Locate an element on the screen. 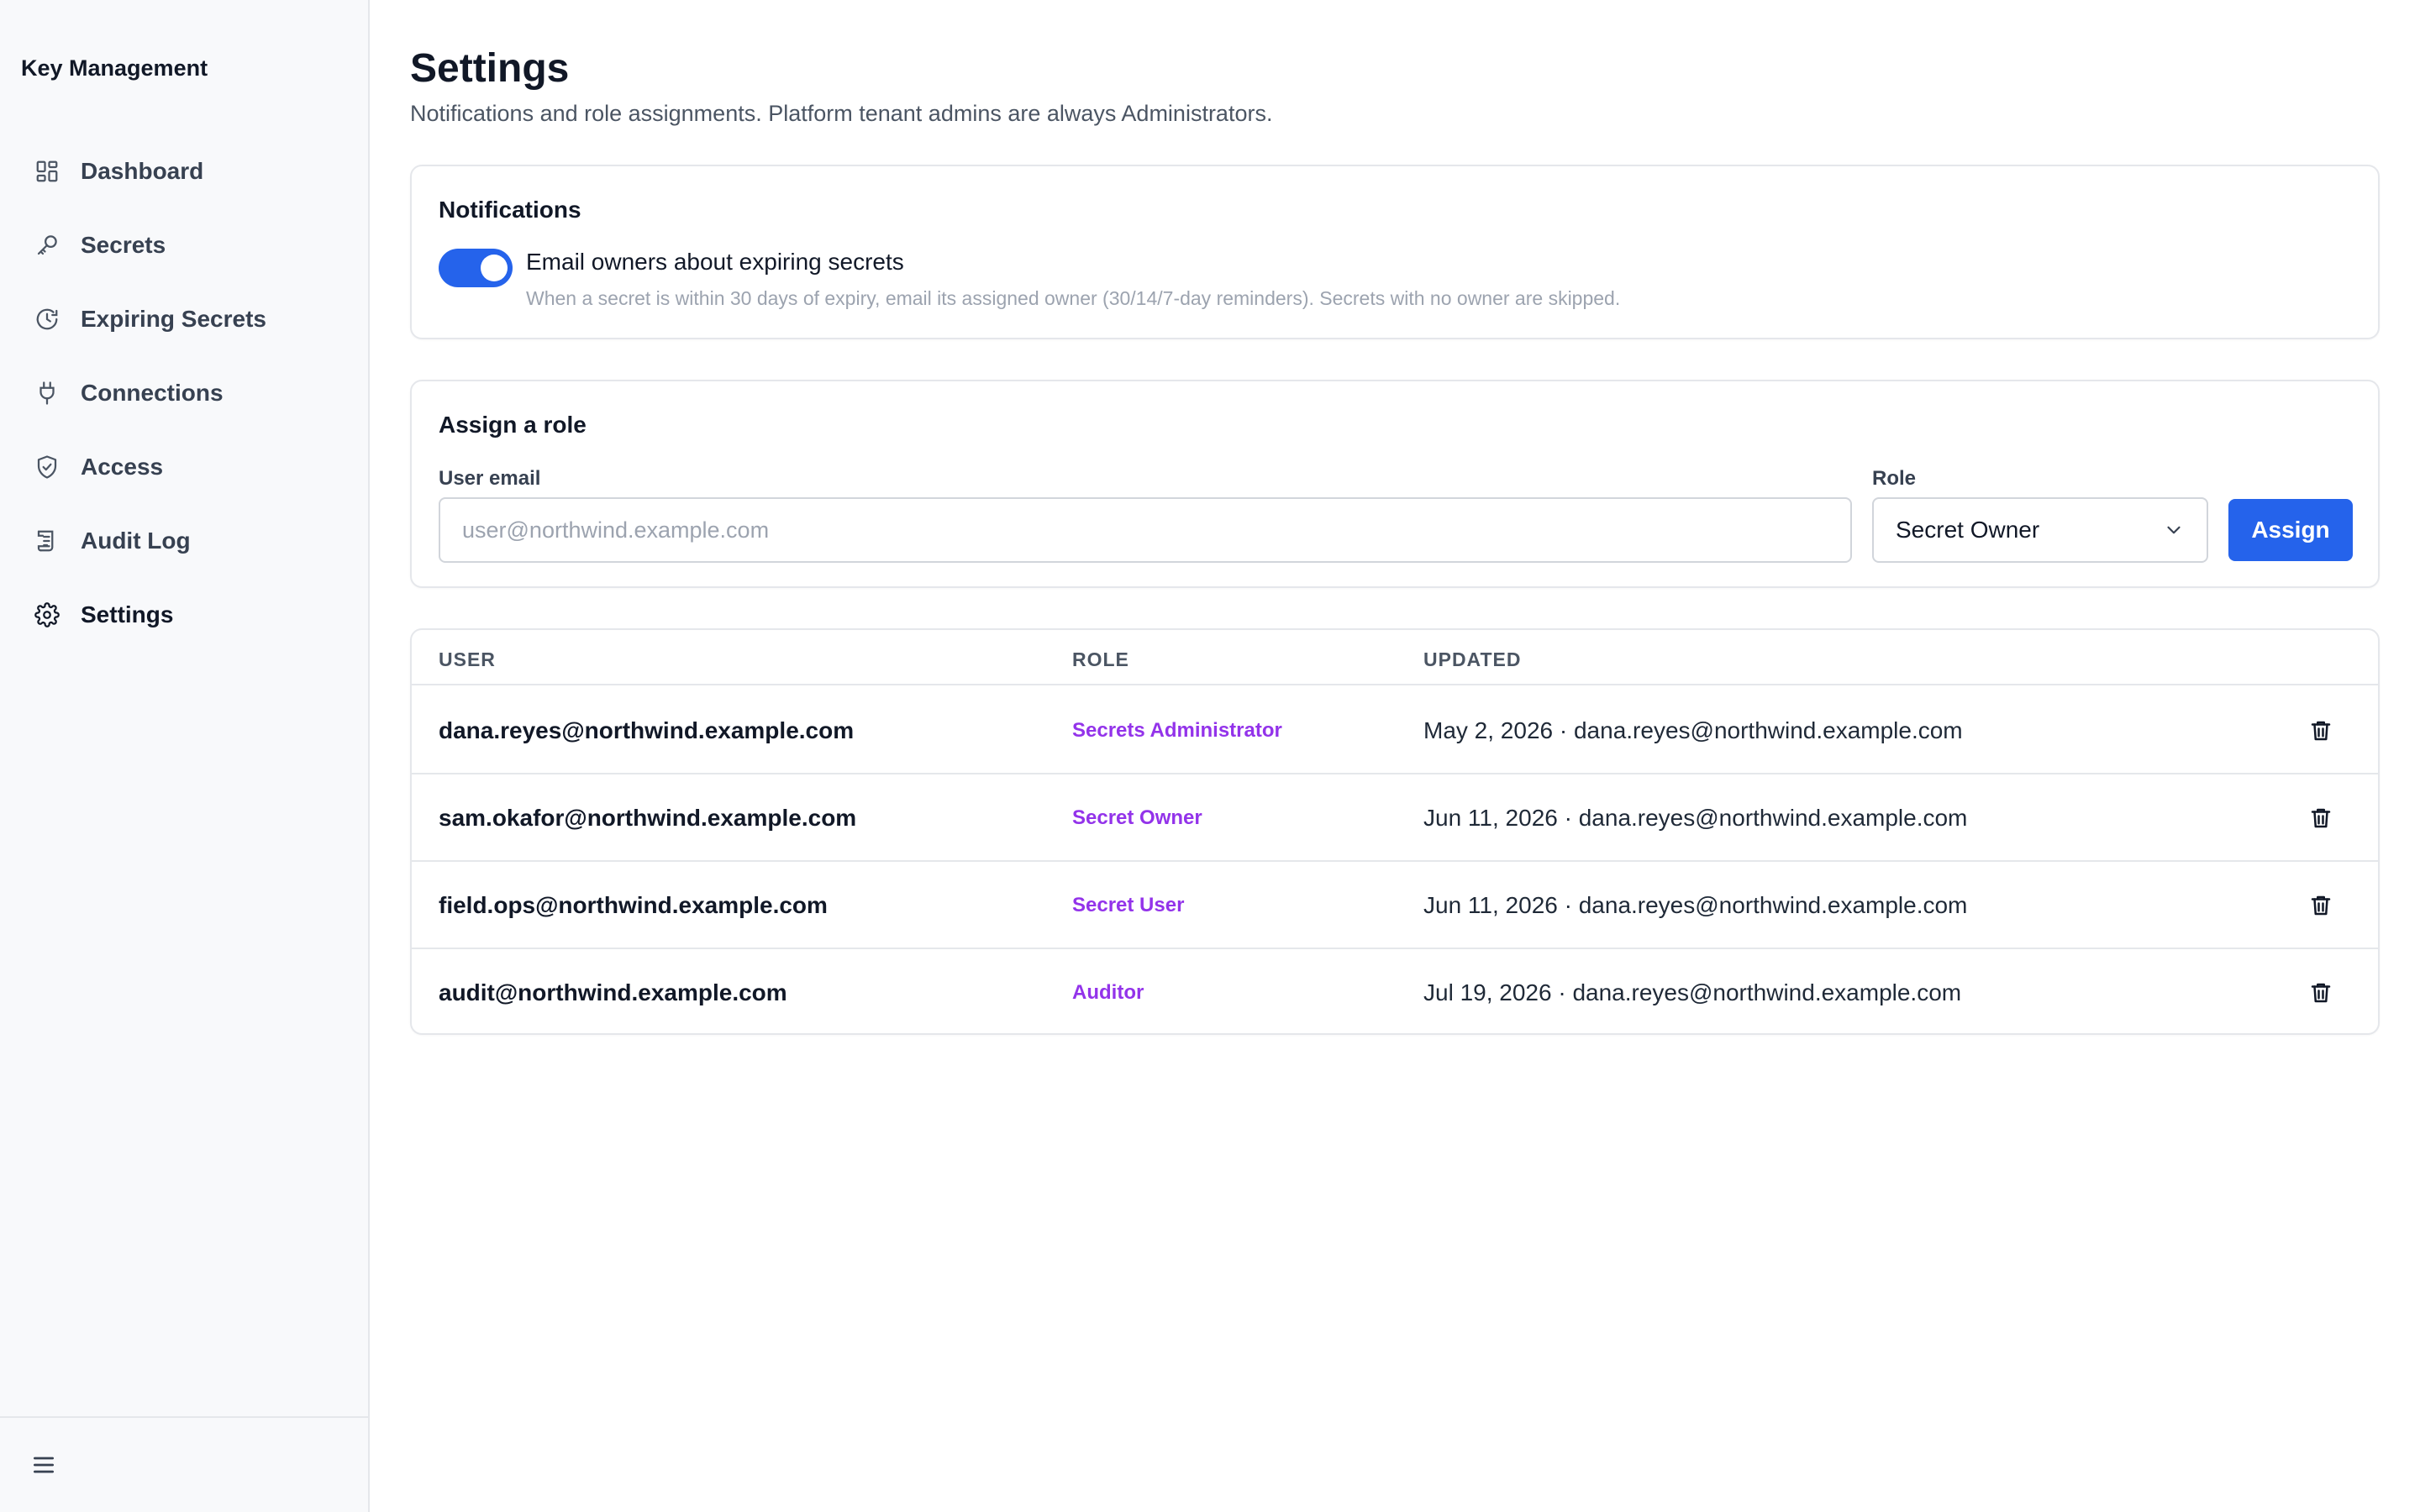 The width and height of the screenshot is (2420, 1512). sidebar-item-label: Secrets is located at coordinates (124, 245).